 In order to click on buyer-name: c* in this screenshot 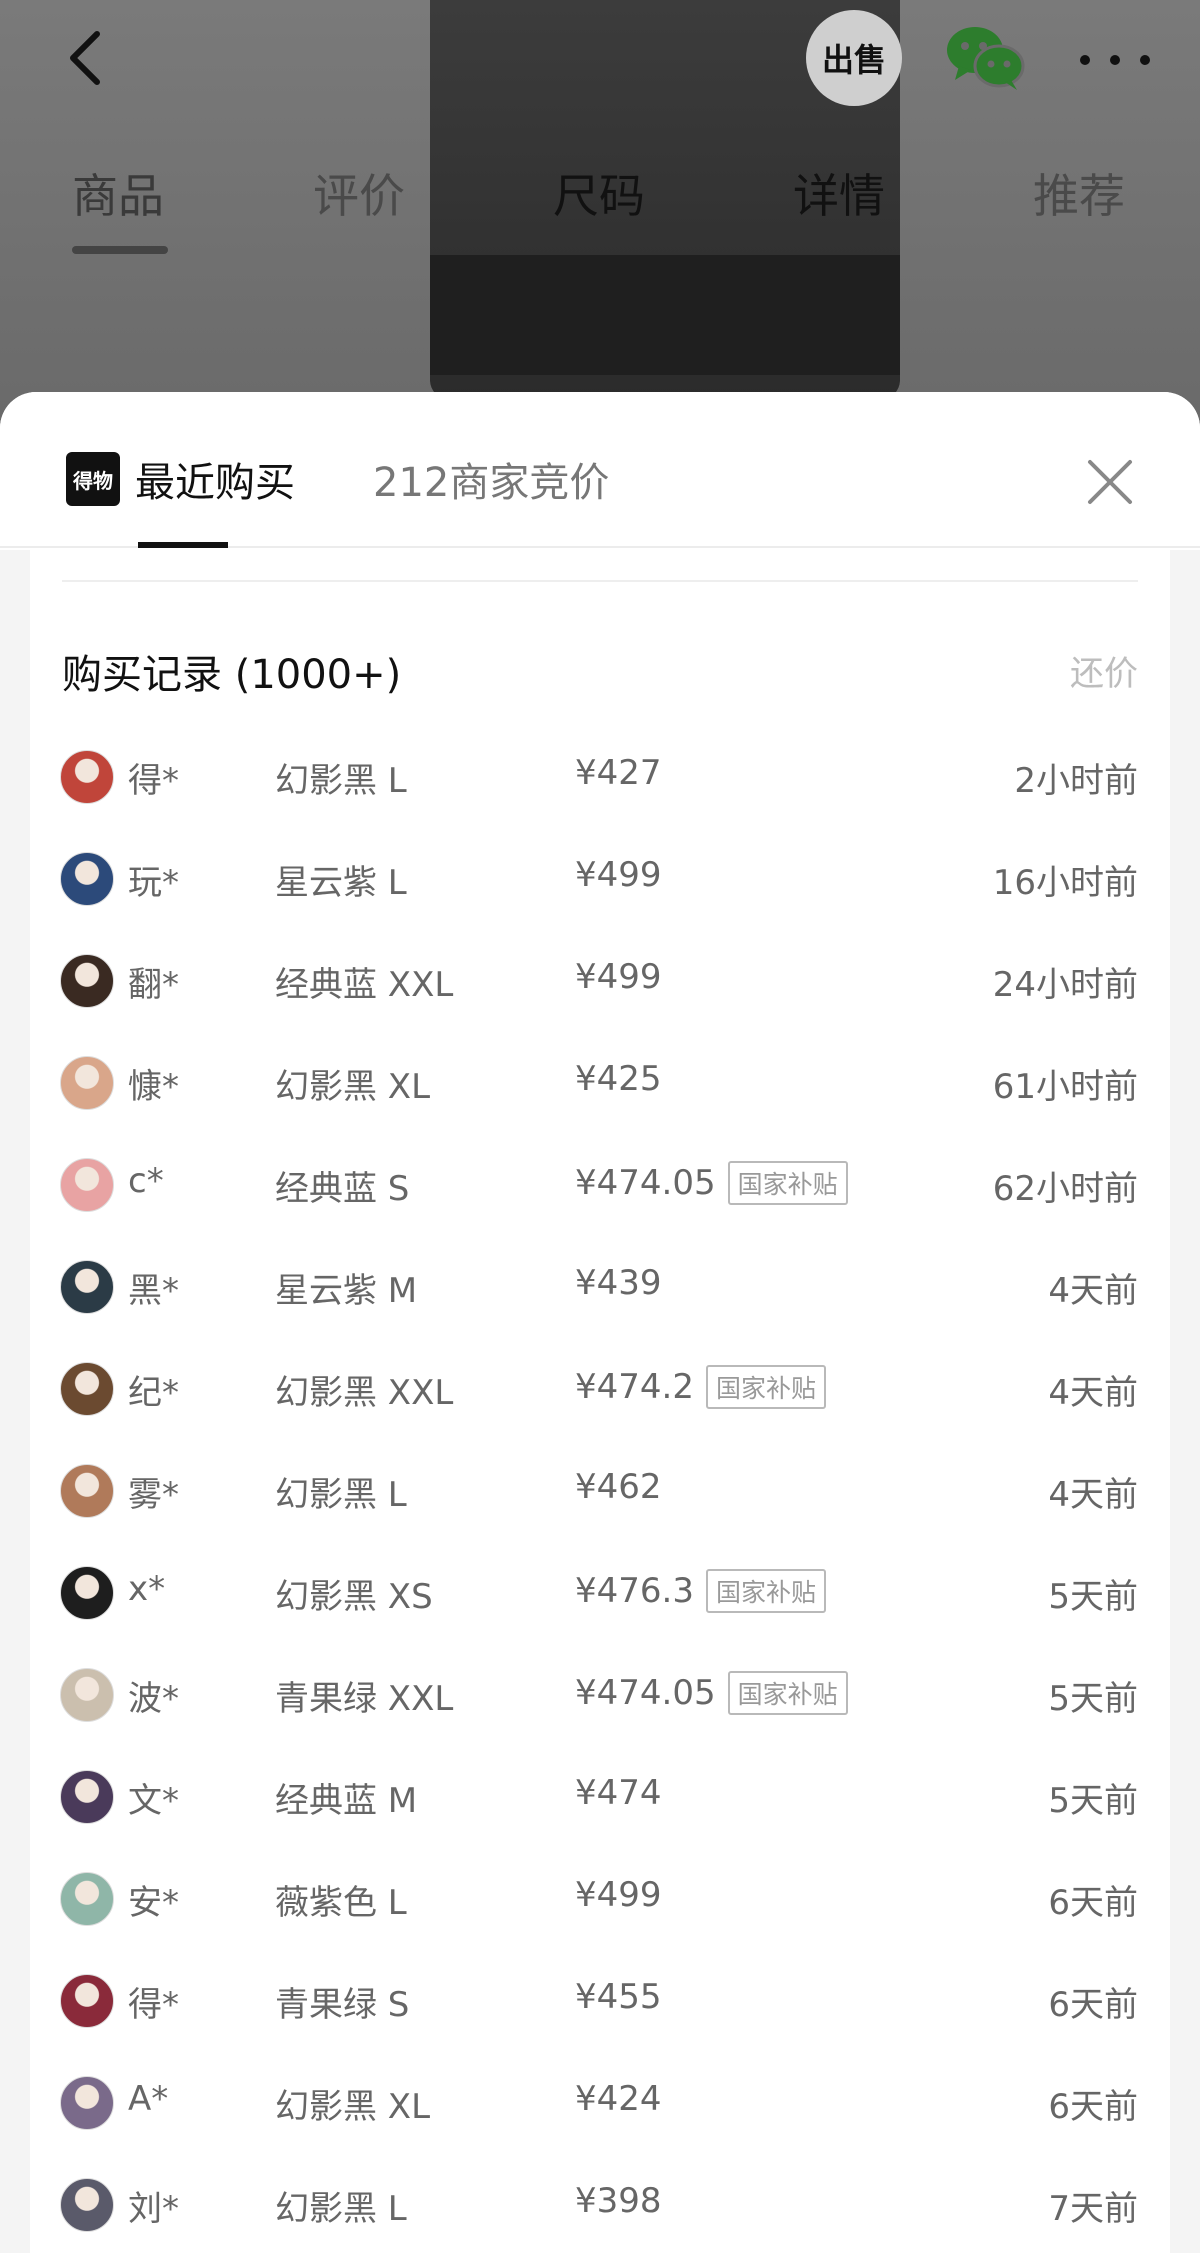, I will do `click(146, 1181)`.